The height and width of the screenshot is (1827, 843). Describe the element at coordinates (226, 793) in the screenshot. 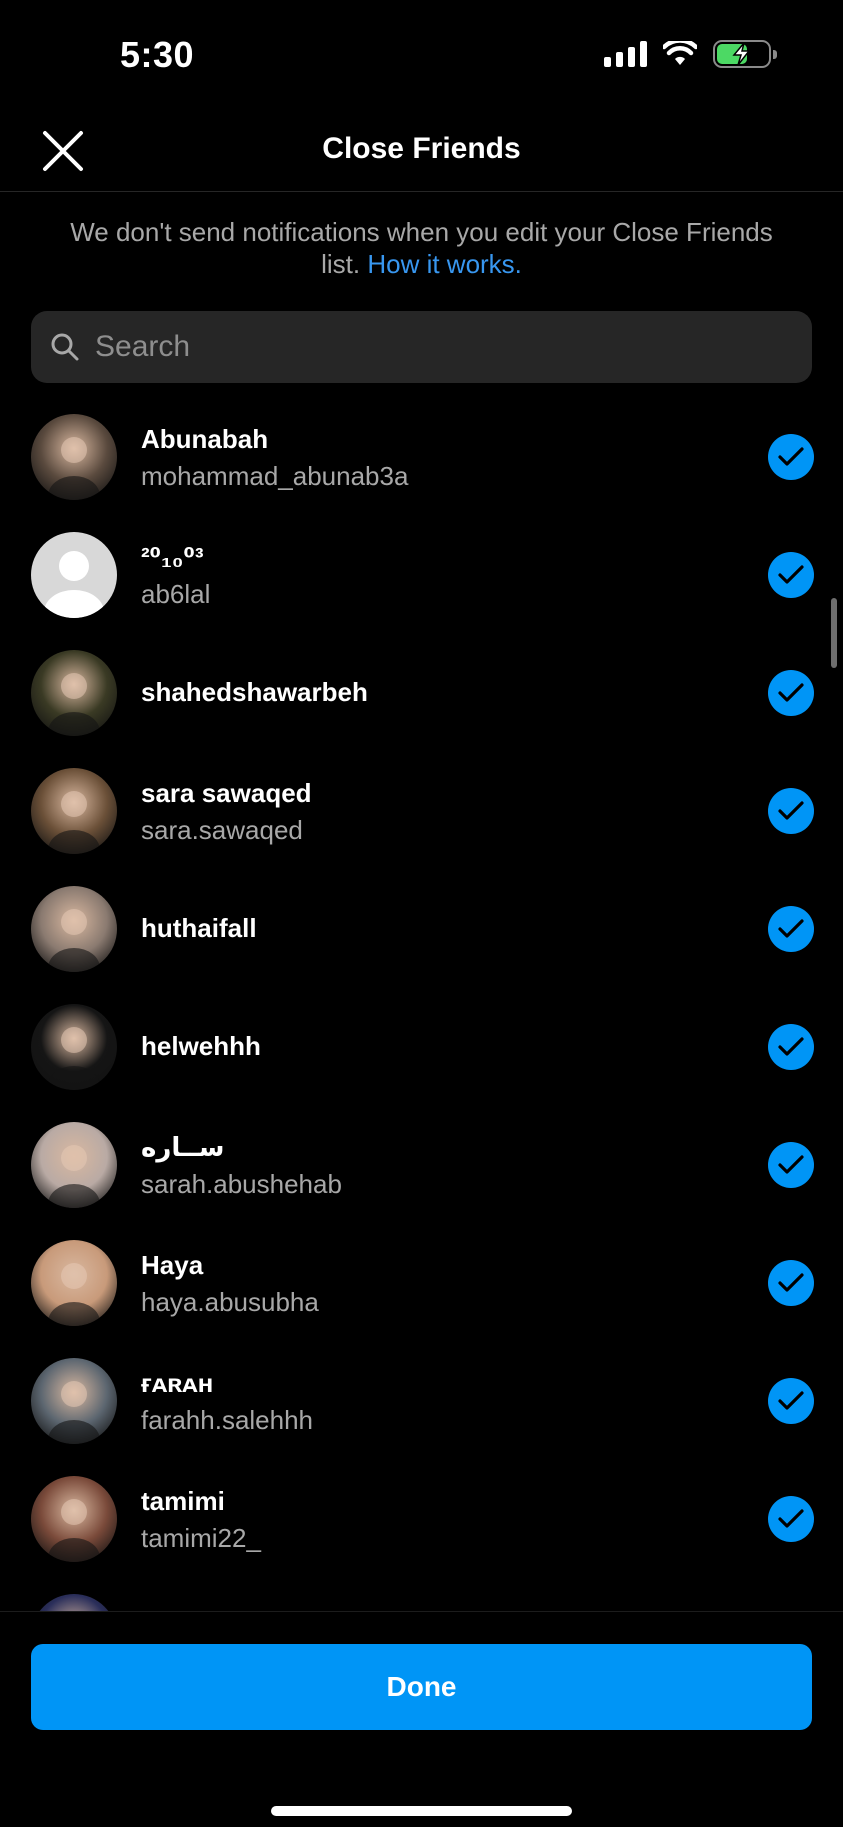

I see `friend-name: sara sawaqed` at that location.